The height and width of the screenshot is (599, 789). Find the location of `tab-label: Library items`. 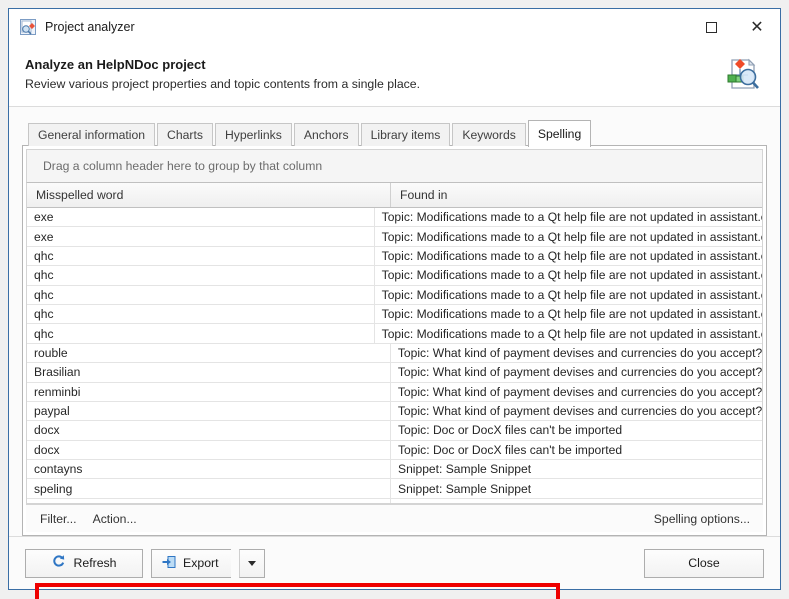

tab-label: Library items is located at coordinates (405, 135).